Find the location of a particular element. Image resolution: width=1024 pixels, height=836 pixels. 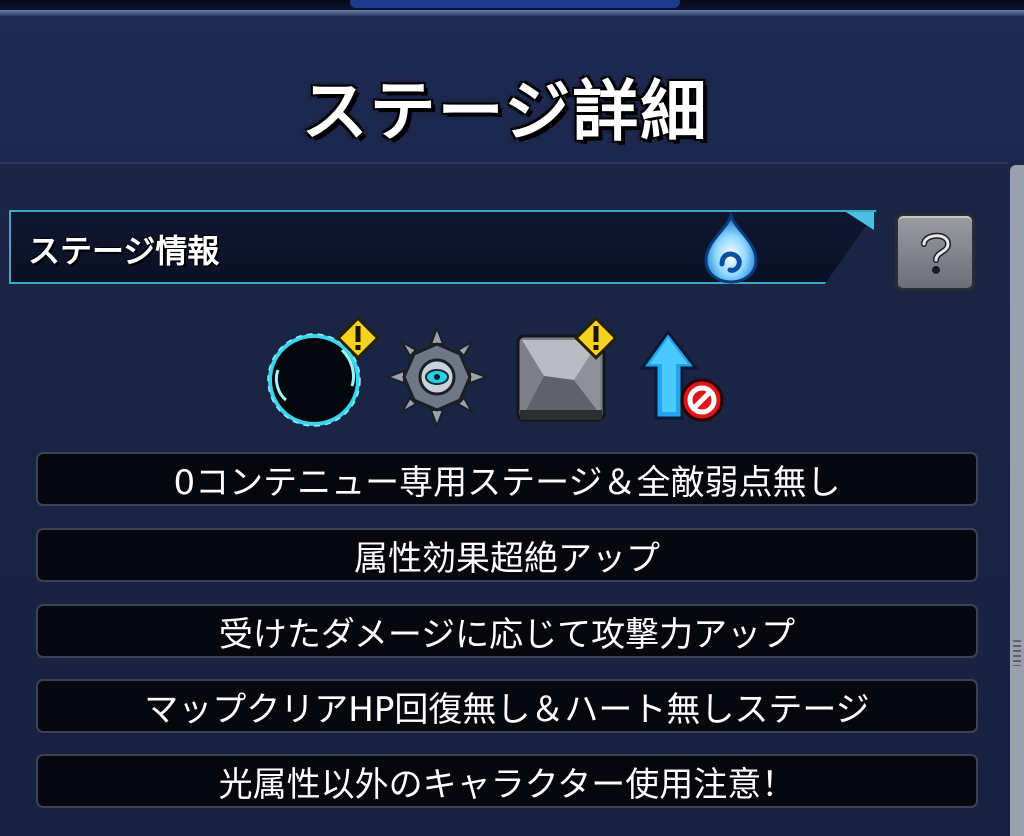

gimmick-icons is located at coordinates (497, 370).